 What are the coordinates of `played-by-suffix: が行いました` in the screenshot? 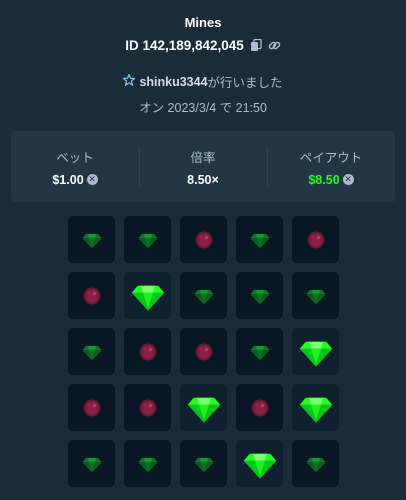 It's located at (245, 83).